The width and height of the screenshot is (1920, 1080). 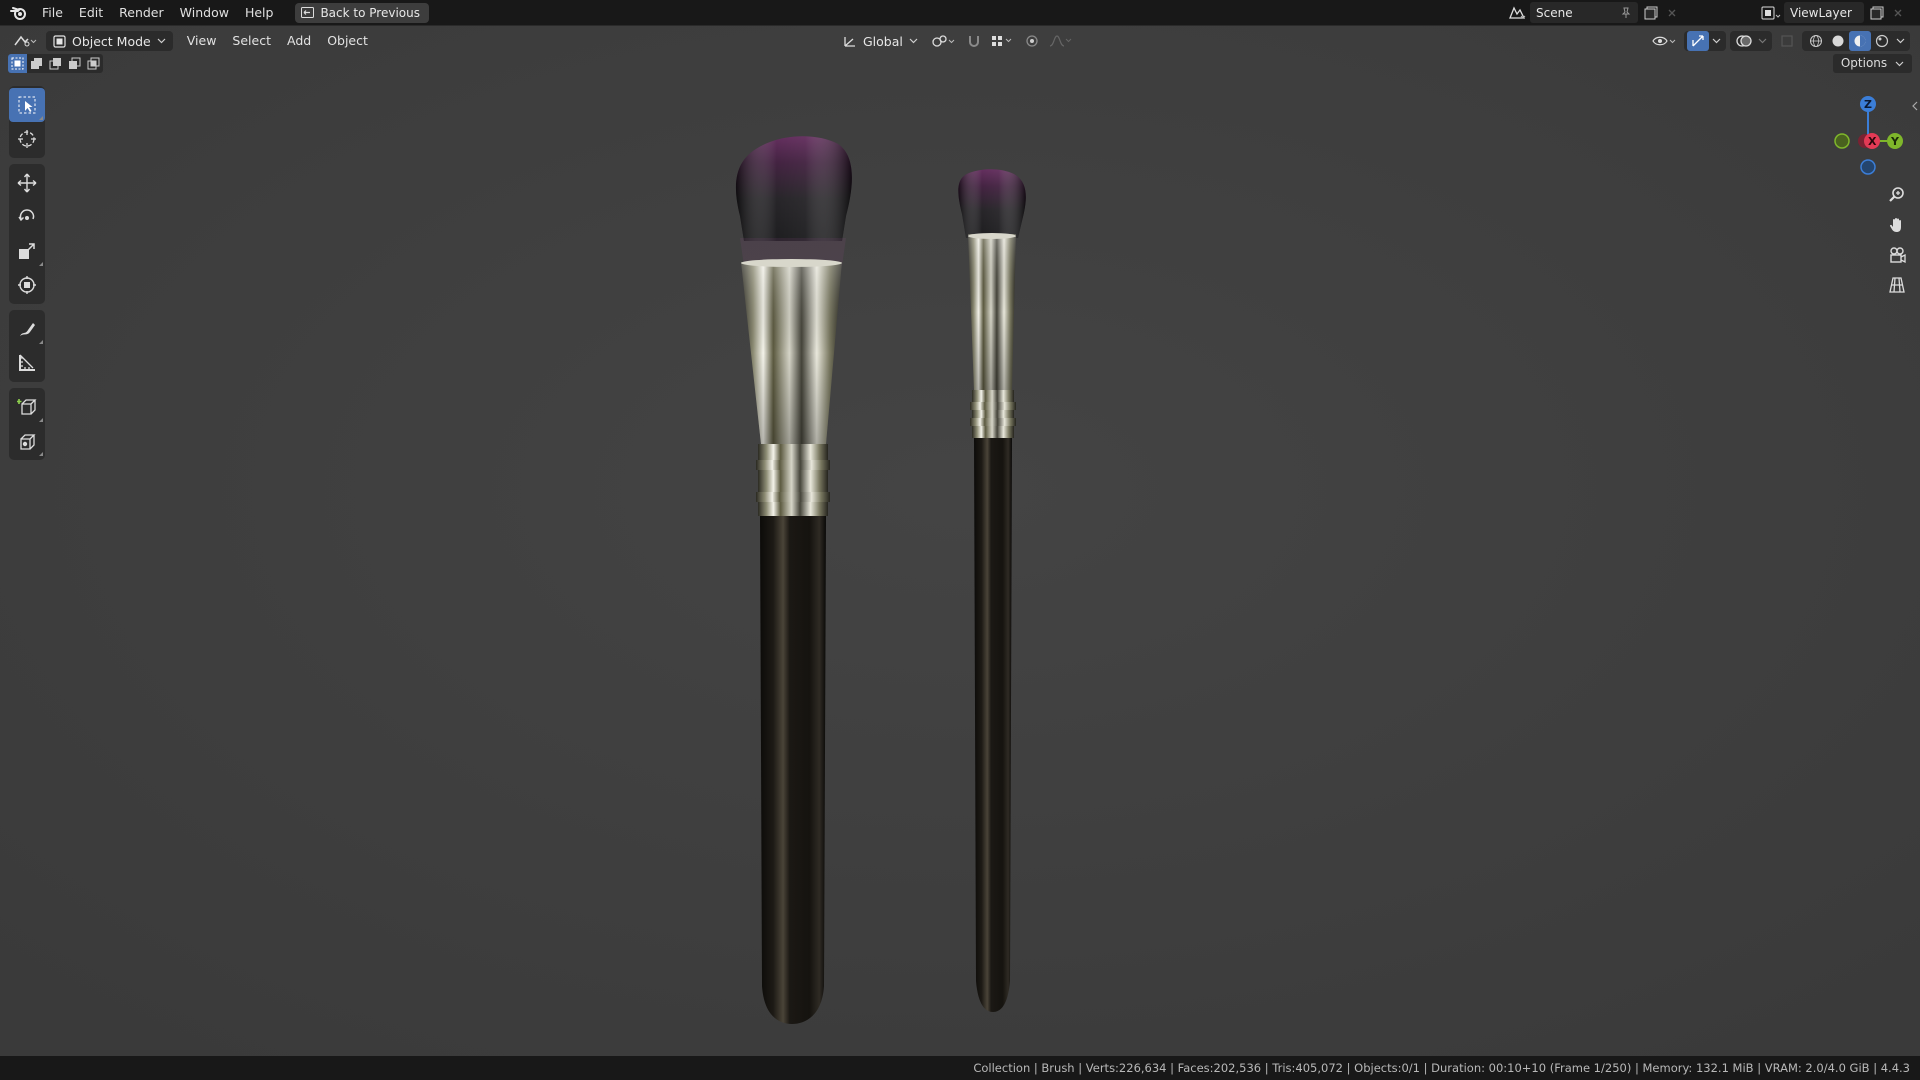 I want to click on transform-orientation-label: Global, so click(x=883, y=41).